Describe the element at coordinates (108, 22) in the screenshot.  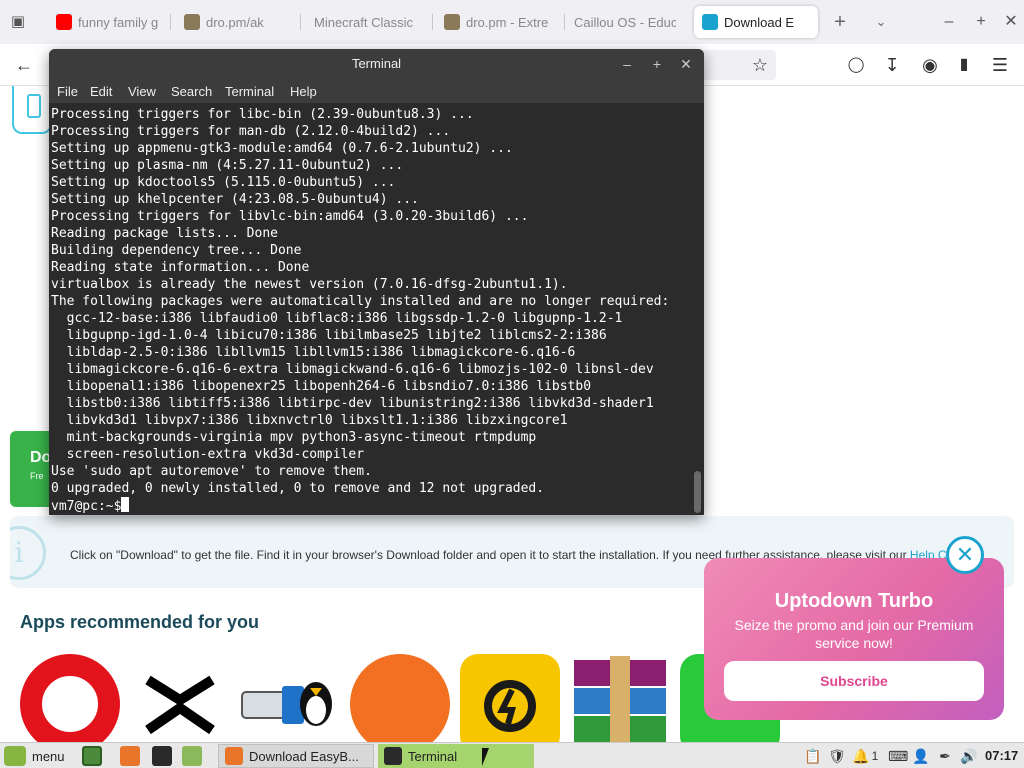
I see `browser-tab: funny family g` at that location.